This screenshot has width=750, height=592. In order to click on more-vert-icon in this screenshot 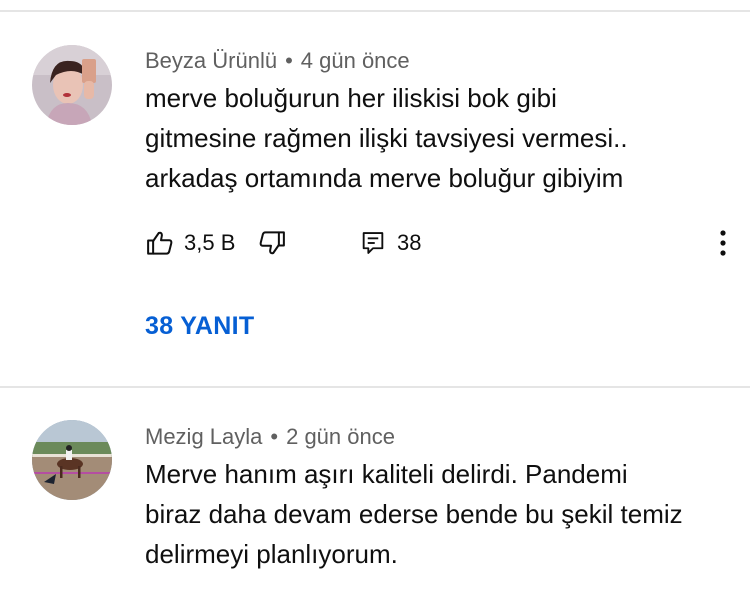, I will do `click(723, 245)`.